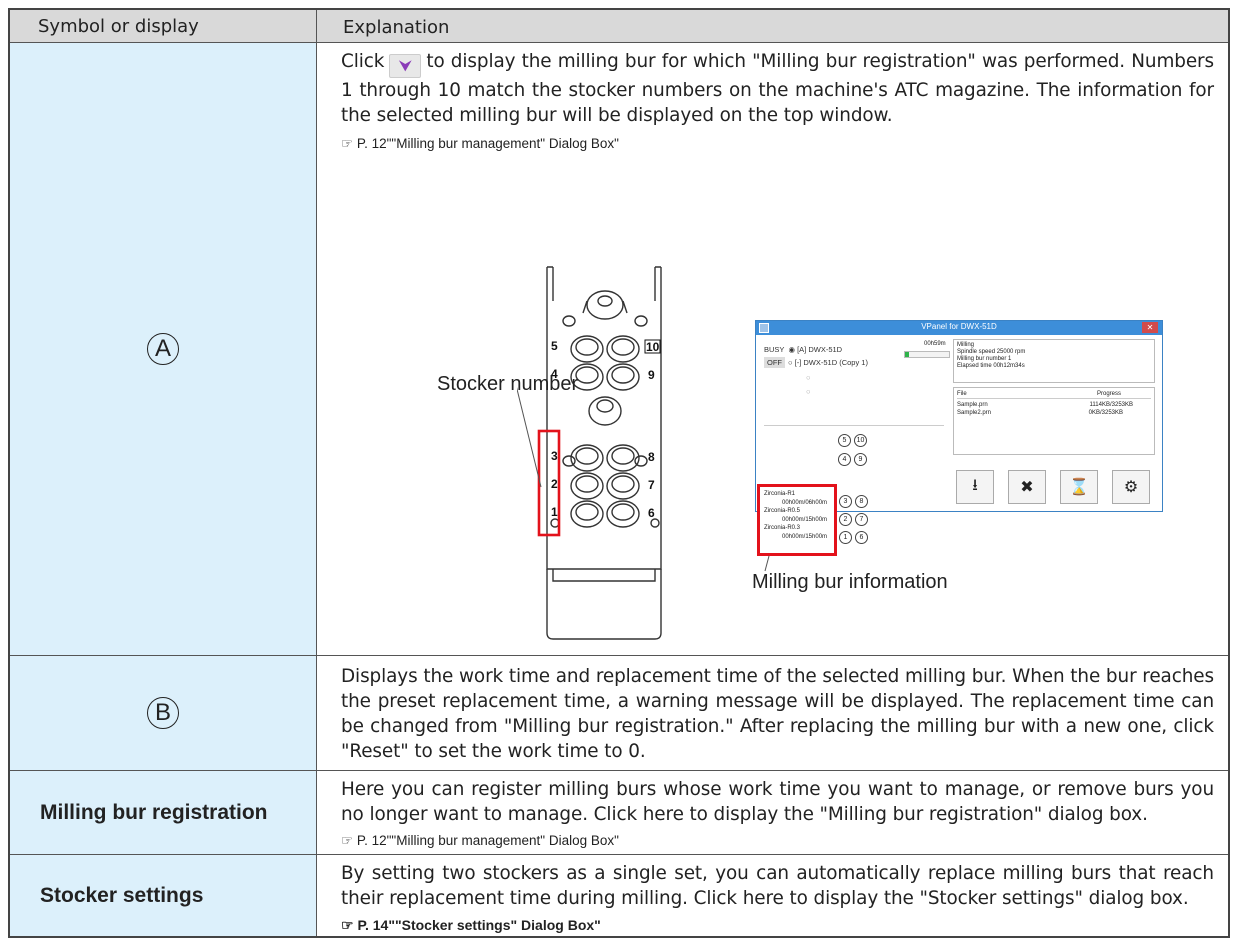 This screenshot has height=938, width=1237. What do you see at coordinates (163, 26) in the screenshot?
I see `header-symbol: Symbol or display` at bounding box center [163, 26].